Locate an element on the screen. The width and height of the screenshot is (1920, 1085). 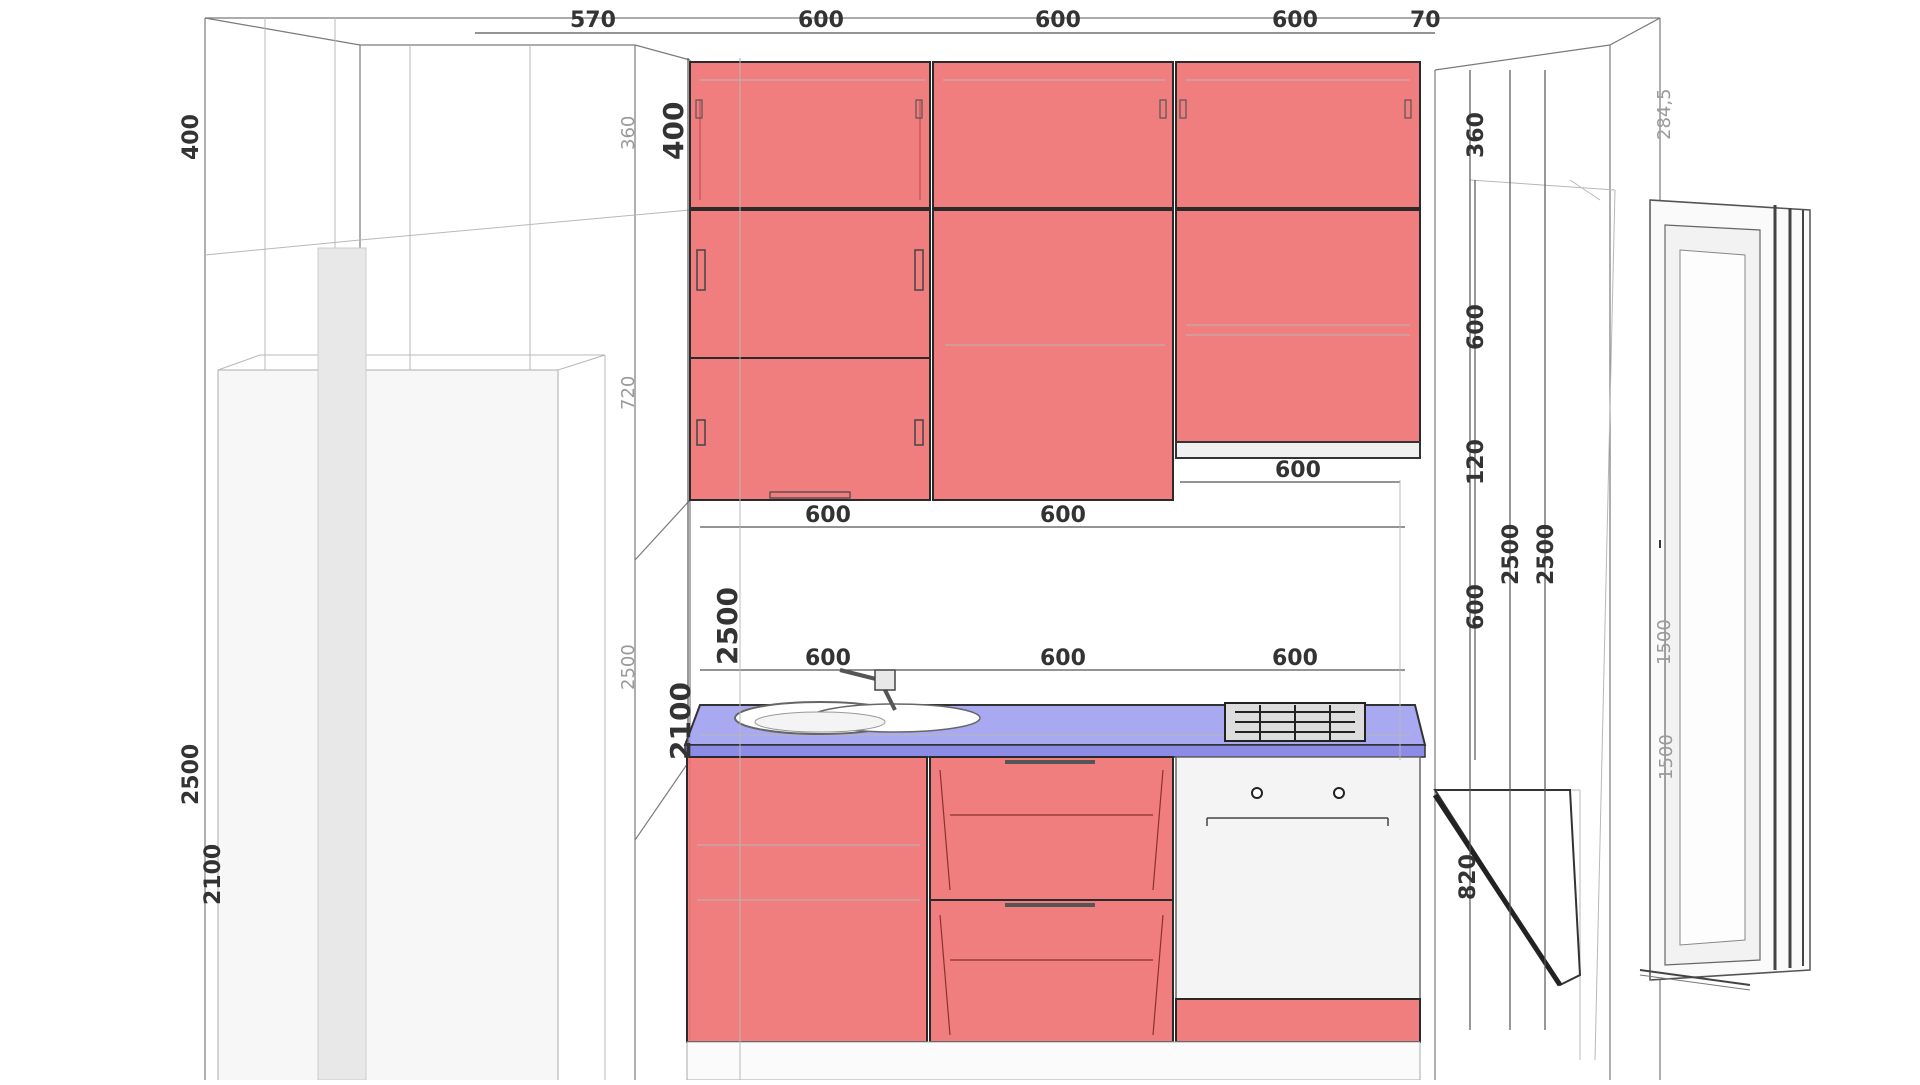
dim-counter-600-a: 600 is located at coordinates (828, 658).